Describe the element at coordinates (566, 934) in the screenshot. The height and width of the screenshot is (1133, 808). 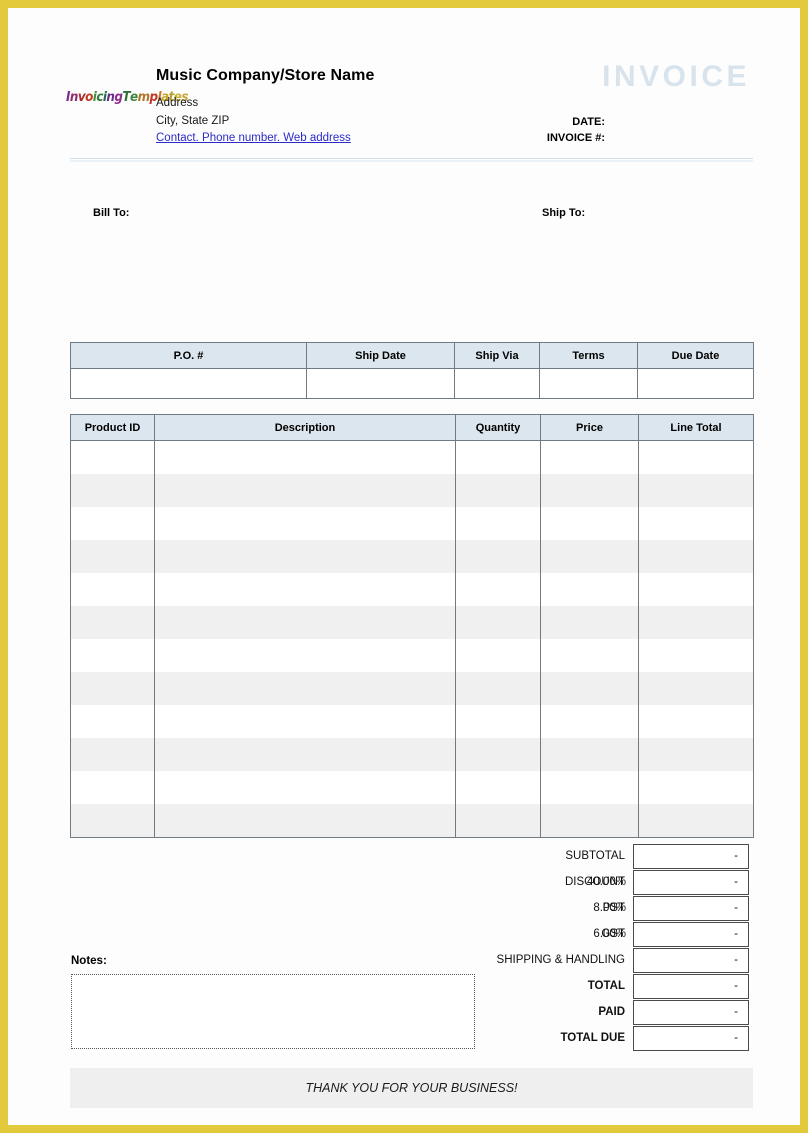
I see `totals-percent-3: 6.00%` at that location.